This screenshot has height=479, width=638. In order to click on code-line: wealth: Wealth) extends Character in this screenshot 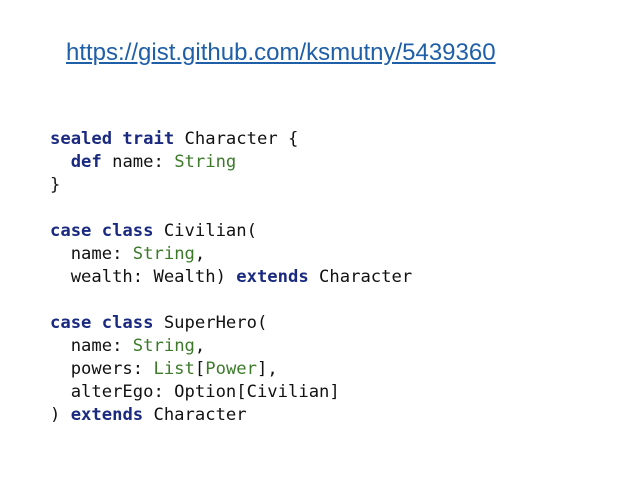, I will do `click(231, 277)`.